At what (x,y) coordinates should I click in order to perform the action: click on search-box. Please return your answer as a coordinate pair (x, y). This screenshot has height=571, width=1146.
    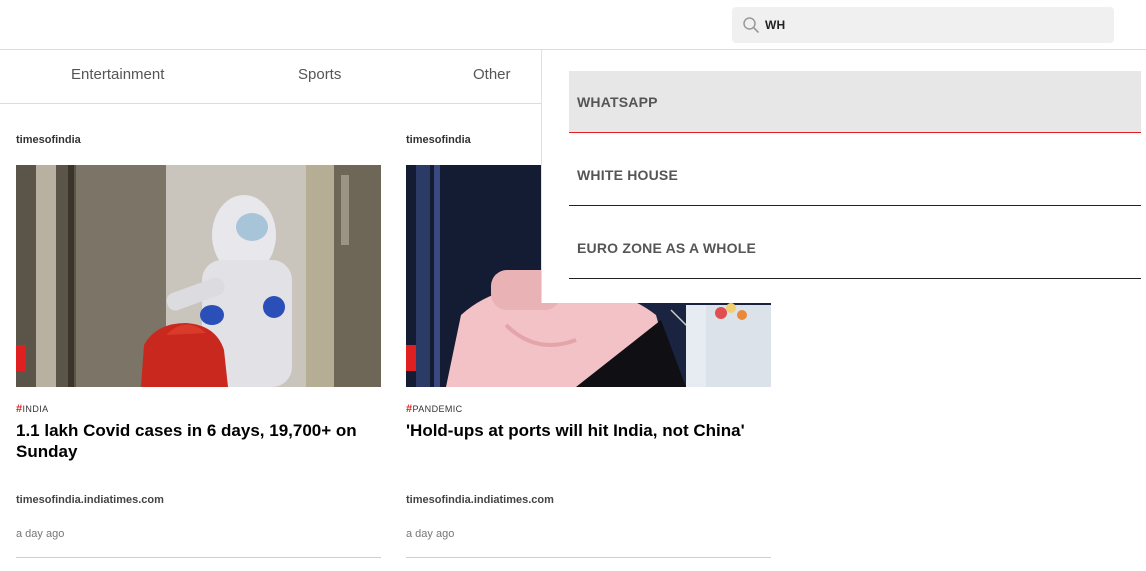
    Looking at the image, I should click on (923, 25).